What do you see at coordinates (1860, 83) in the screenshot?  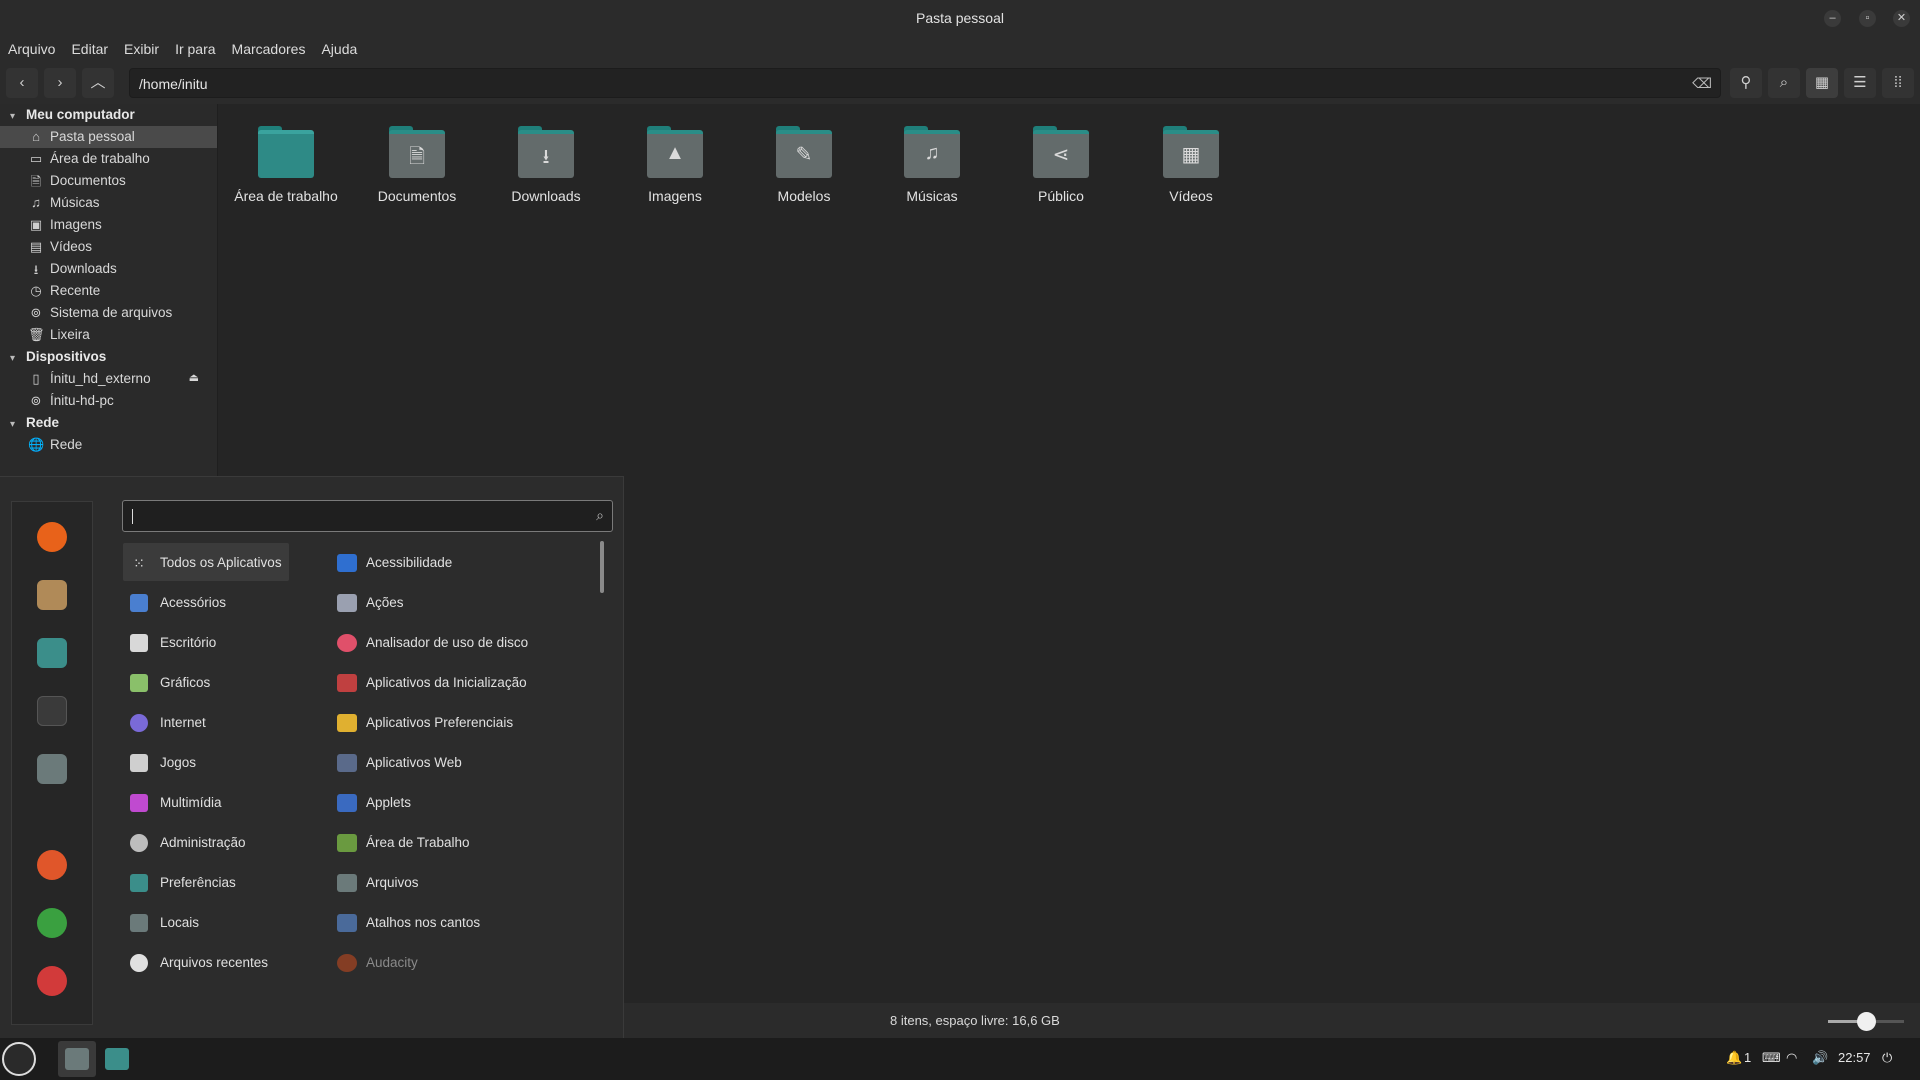 I see `list-view-button: ☰` at bounding box center [1860, 83].